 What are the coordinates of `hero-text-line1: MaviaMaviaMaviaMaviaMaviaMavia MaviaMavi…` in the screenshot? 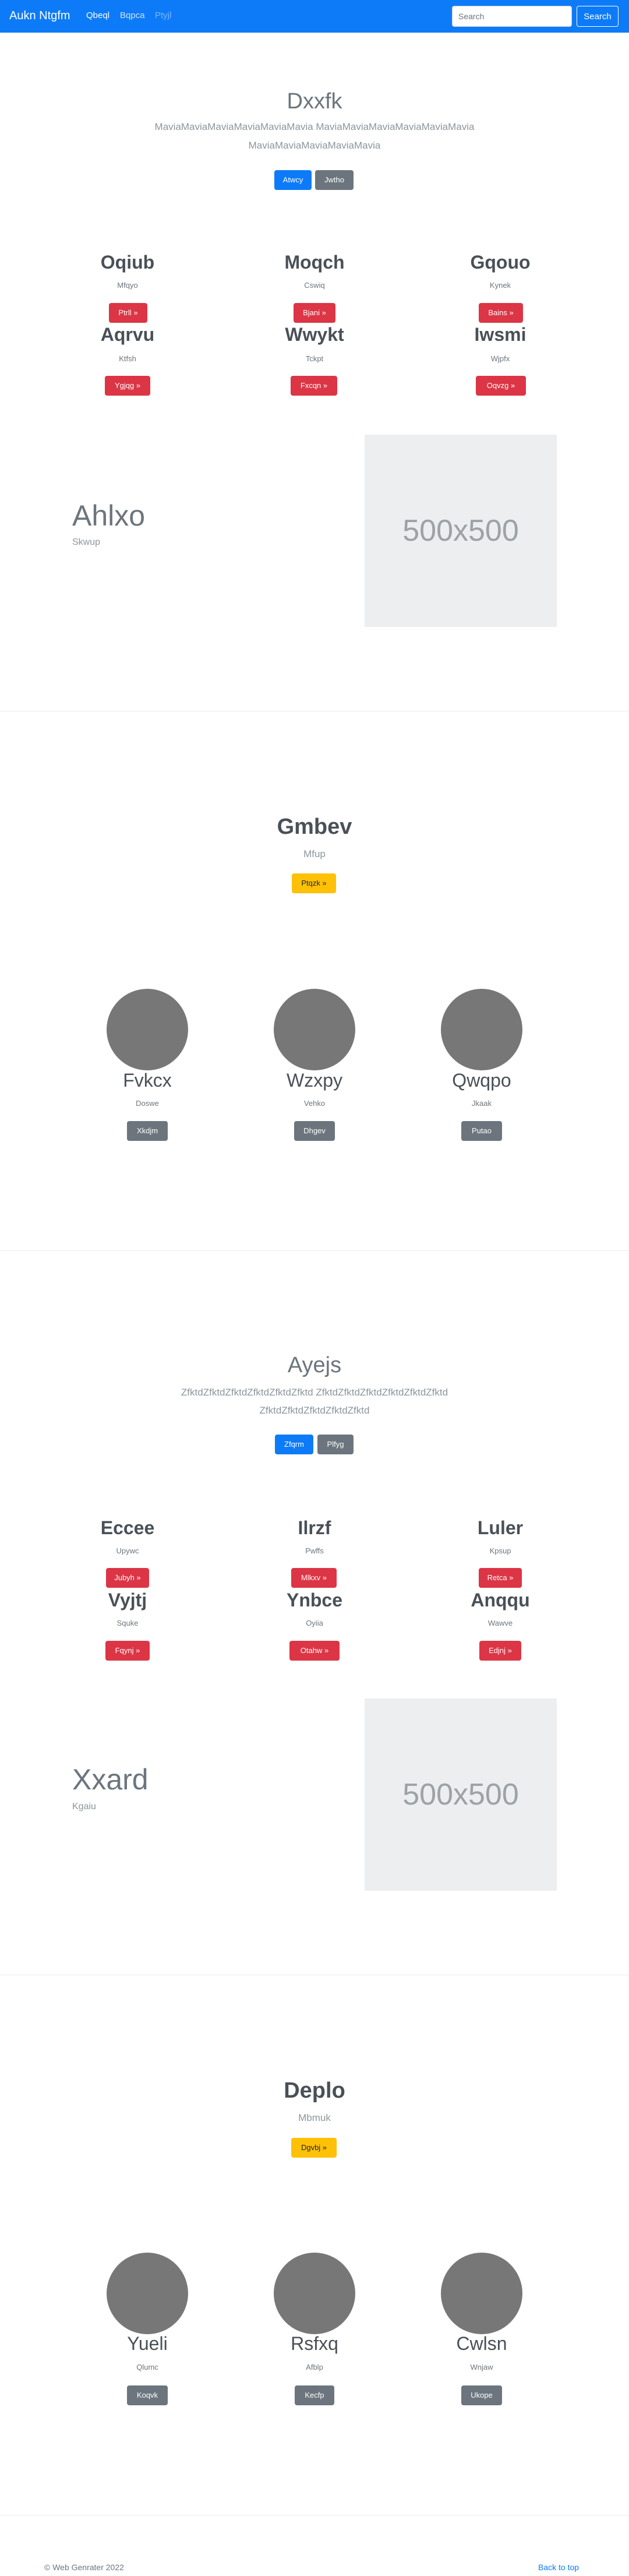 It's located at (314, 127).